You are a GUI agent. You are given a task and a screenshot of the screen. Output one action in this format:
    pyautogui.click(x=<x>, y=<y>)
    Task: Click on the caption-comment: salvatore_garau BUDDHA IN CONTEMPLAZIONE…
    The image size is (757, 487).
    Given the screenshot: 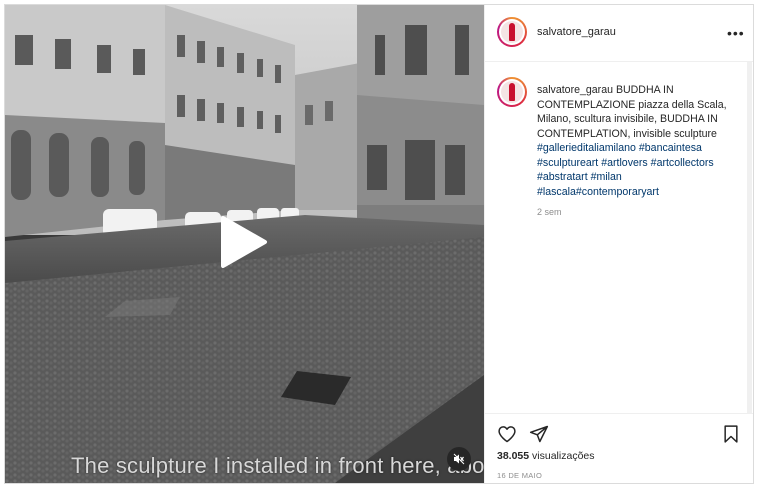 What is the action you would take?
    pyautogui.click(x=637, y=141)
    